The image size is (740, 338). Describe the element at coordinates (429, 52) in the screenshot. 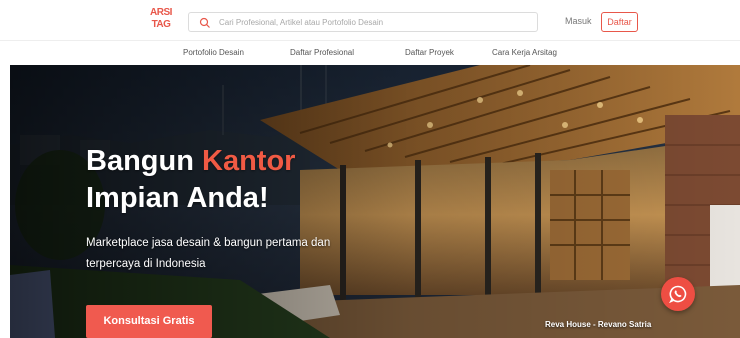

I see `nav-item-daftar-proyek: Daftar Proyek` at that location.